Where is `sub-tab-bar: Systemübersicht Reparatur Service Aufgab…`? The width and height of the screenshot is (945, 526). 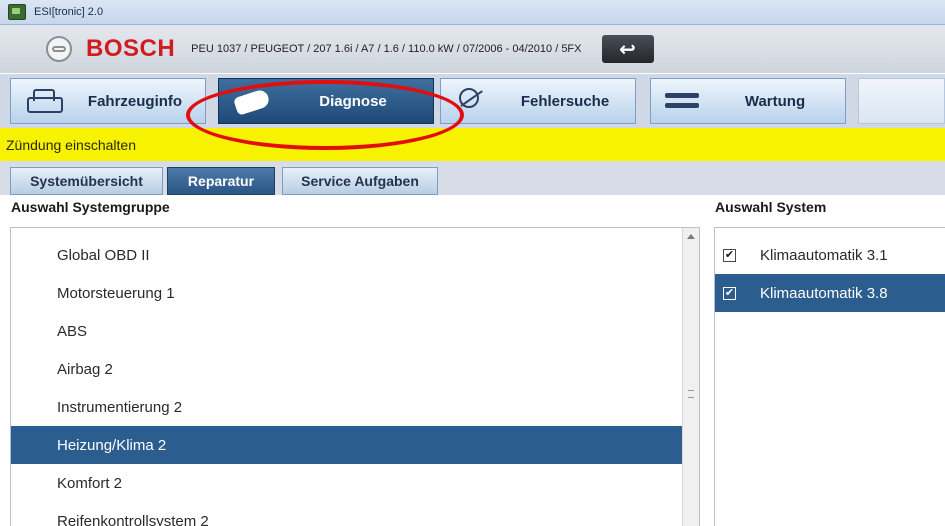 sub-tab-bar: Systemübersicht Reparatur Service Aufgab… is located at coordinates (472, 178).